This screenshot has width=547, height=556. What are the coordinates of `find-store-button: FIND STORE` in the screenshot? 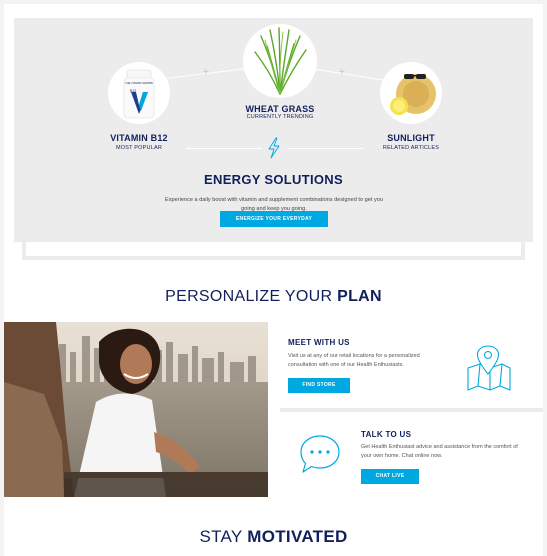 It's located at (319, 385).